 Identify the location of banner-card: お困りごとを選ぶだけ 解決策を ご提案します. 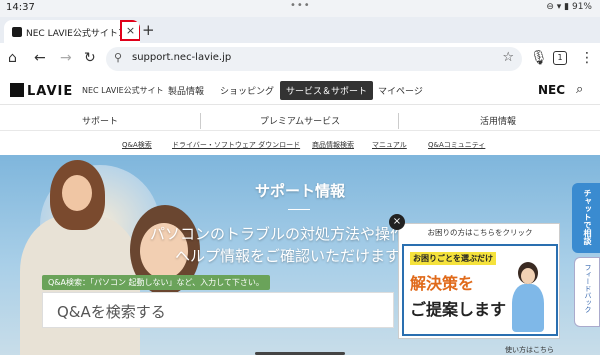
(480, 290).